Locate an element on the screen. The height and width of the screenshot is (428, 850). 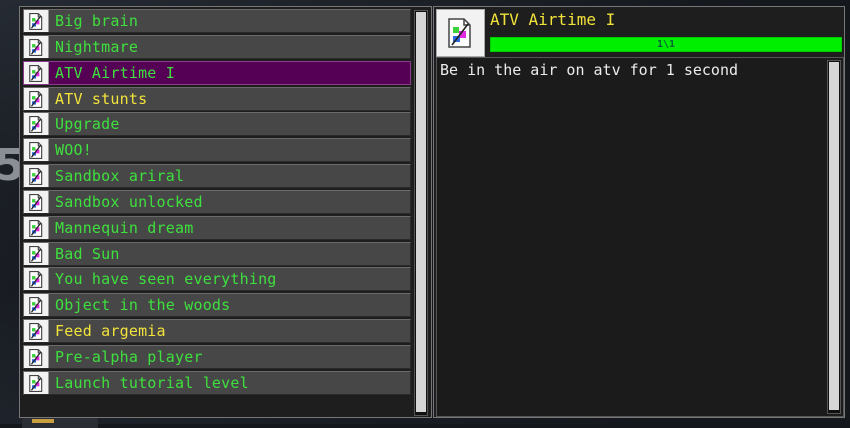
achievement-row: Feed argemia is located at coordinates (217, 331).